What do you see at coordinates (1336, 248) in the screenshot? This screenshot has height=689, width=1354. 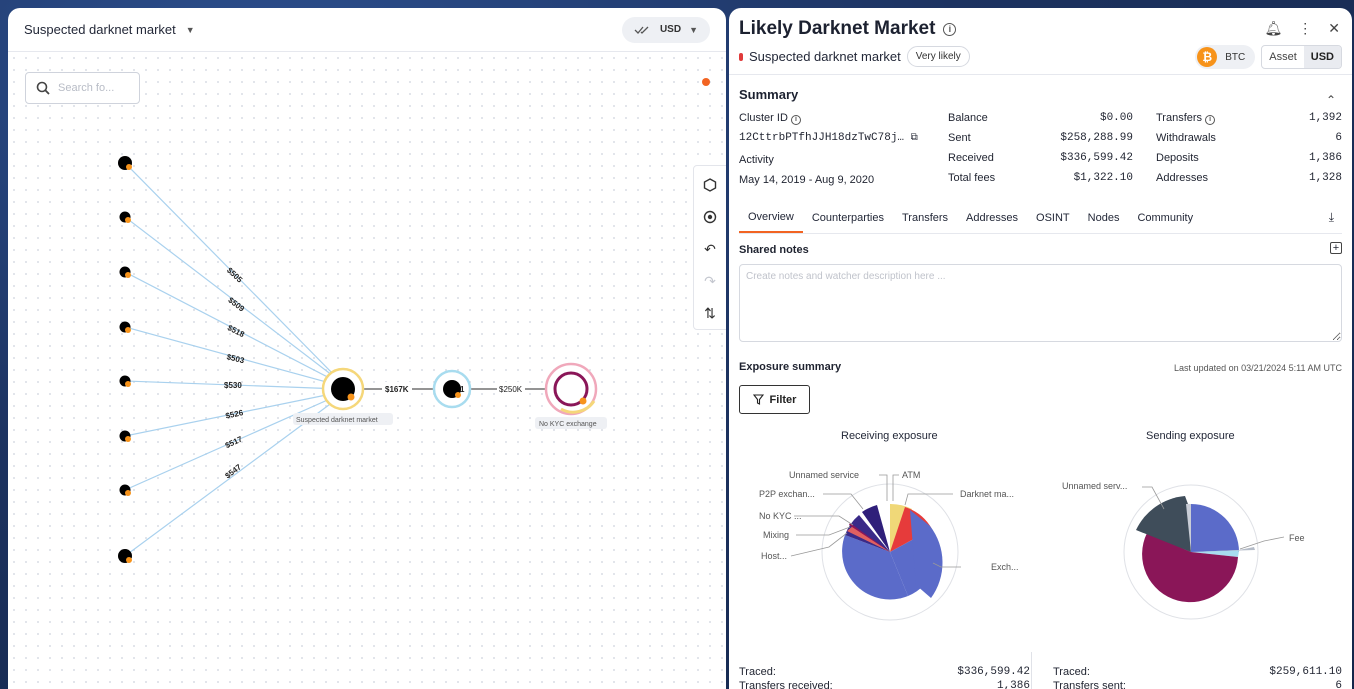 I see `add-icon: +` at bounding box center [1336, 248].